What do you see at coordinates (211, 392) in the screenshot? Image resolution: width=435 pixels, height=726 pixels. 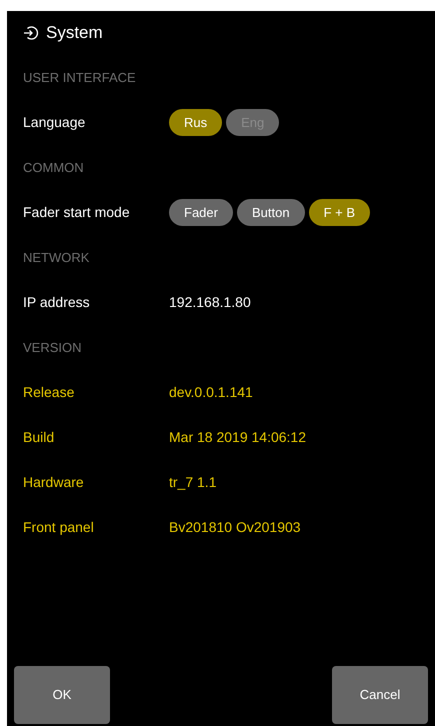 I see `setting-value: dev.0.0.1.141` at bounding box center [211, 392].